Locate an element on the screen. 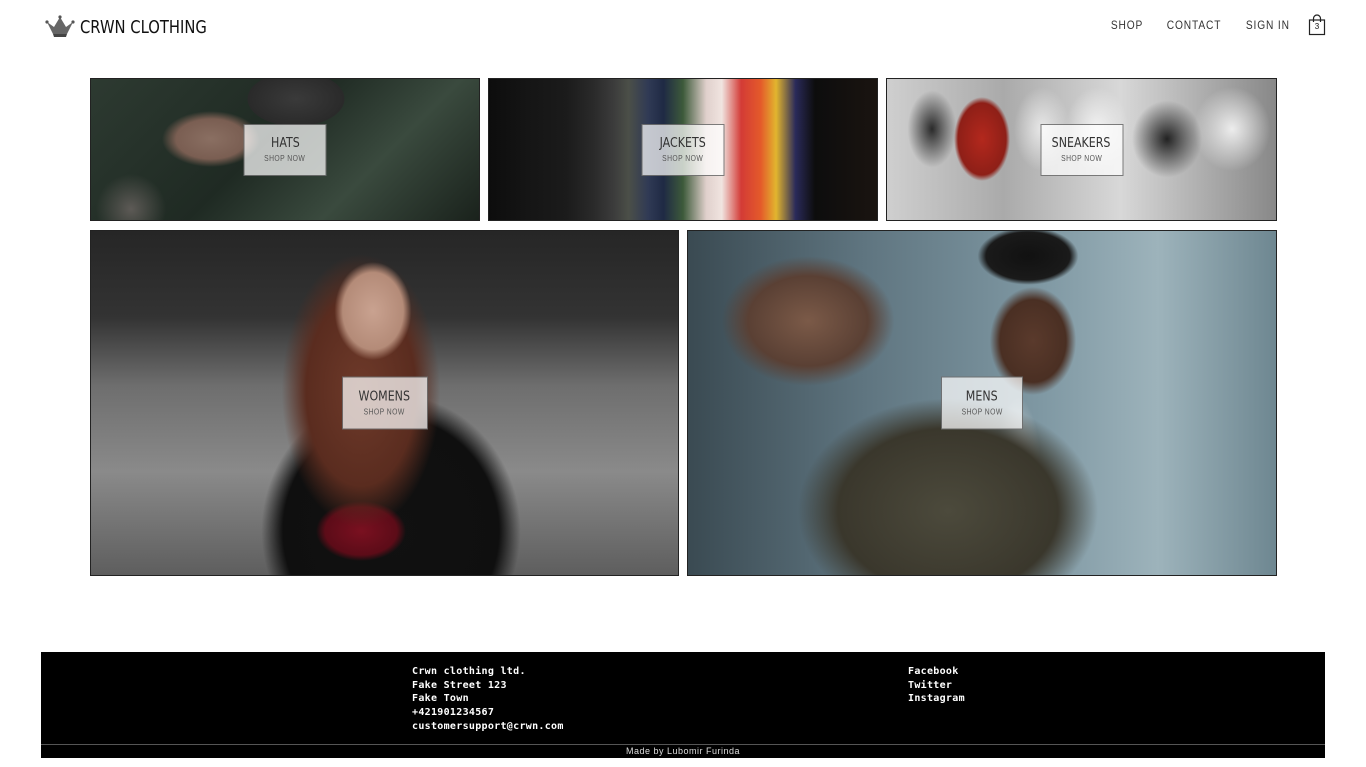 This screenshot has width=1366, height=767. logo-link: CRWN CLOTHING is located at coordinates (140, 27).